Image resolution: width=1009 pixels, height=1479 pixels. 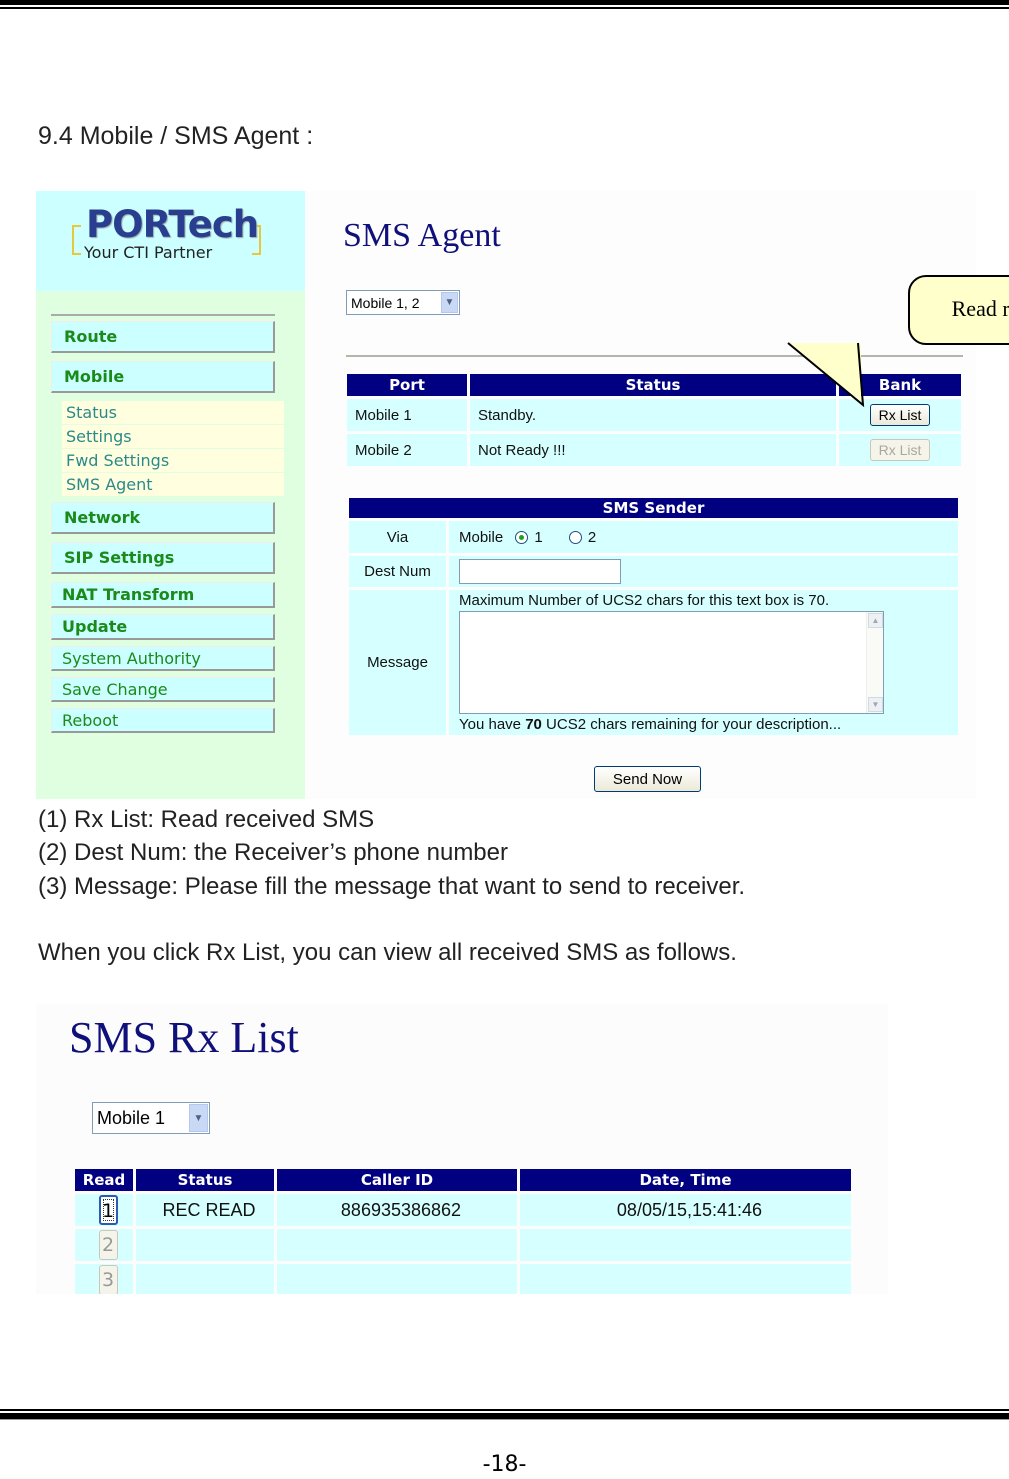 I want to click on logo-tagline: Your CTI Partner, so click(x=148, y=252).